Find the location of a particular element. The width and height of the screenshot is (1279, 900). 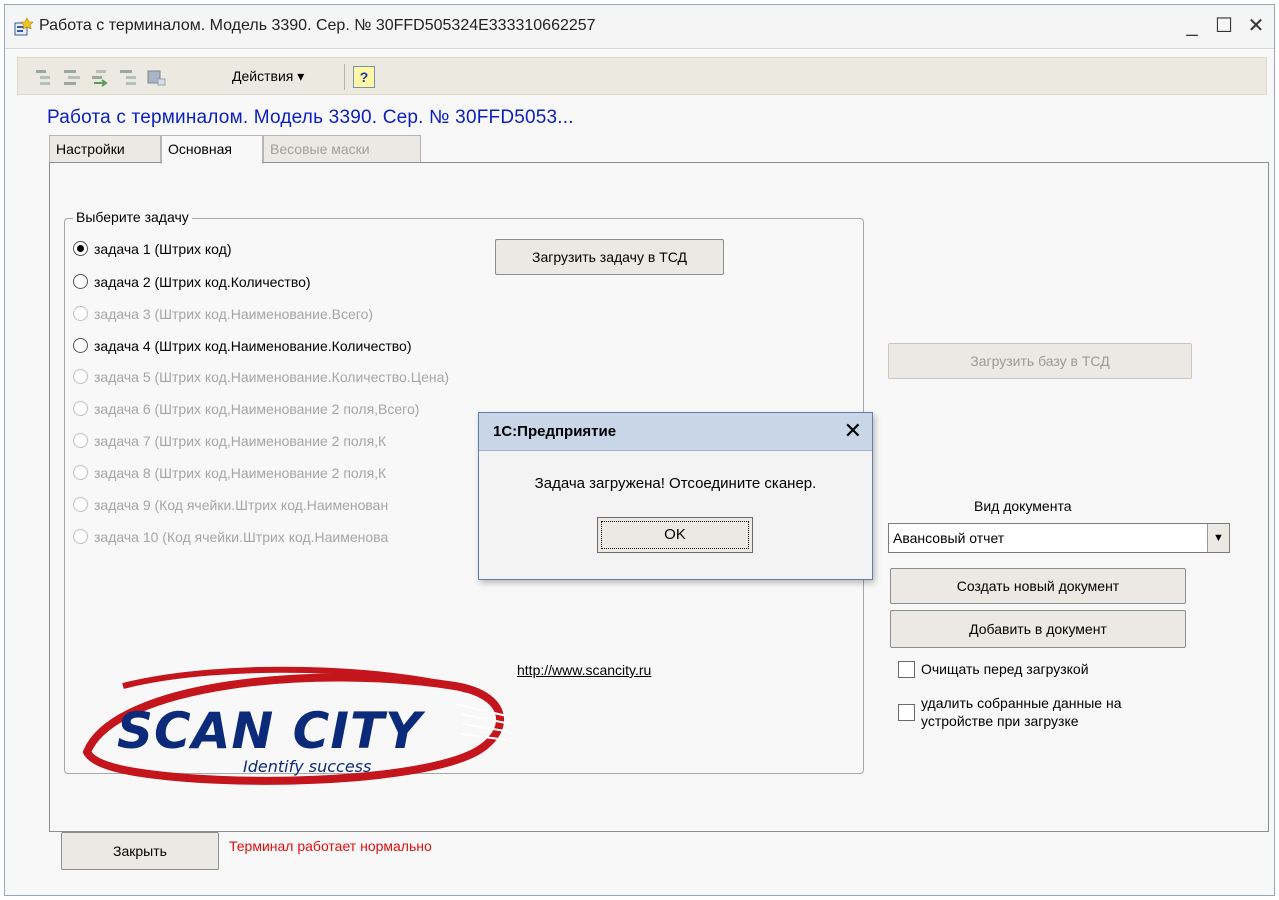

task-radio-1: задача 1 (Штрих код) is located at coordinates (152, 249).